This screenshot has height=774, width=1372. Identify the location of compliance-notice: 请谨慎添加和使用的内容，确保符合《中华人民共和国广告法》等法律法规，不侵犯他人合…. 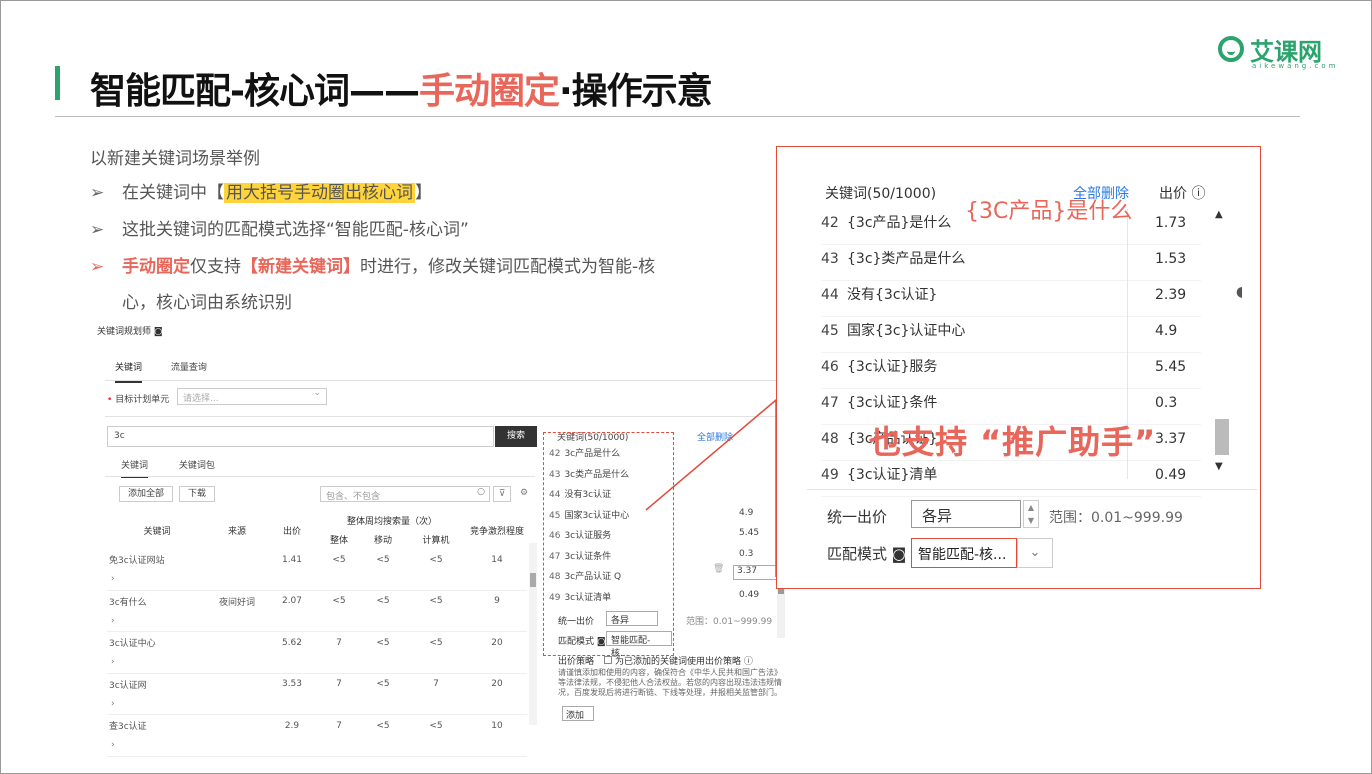
(670, 682).